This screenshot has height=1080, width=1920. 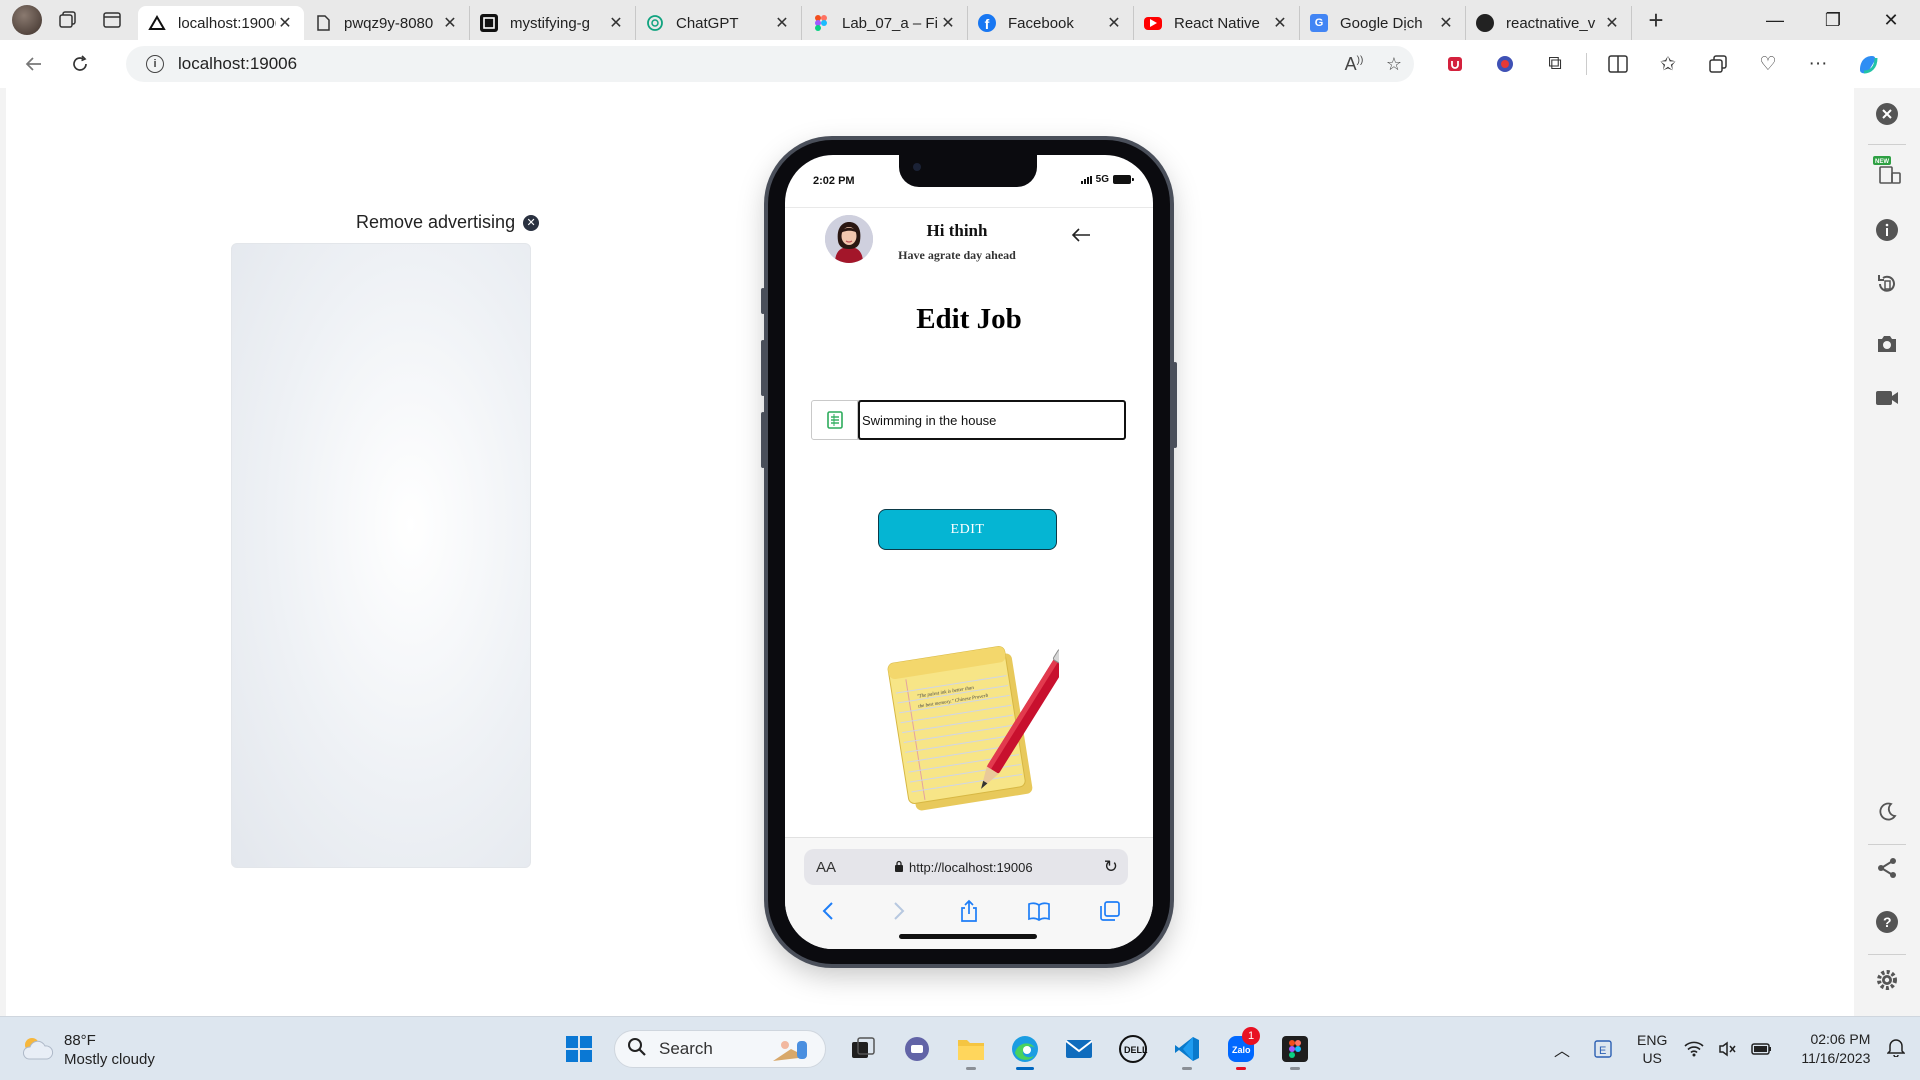 I want to click on file-explorer-icon, so click(x=971, y=1049).